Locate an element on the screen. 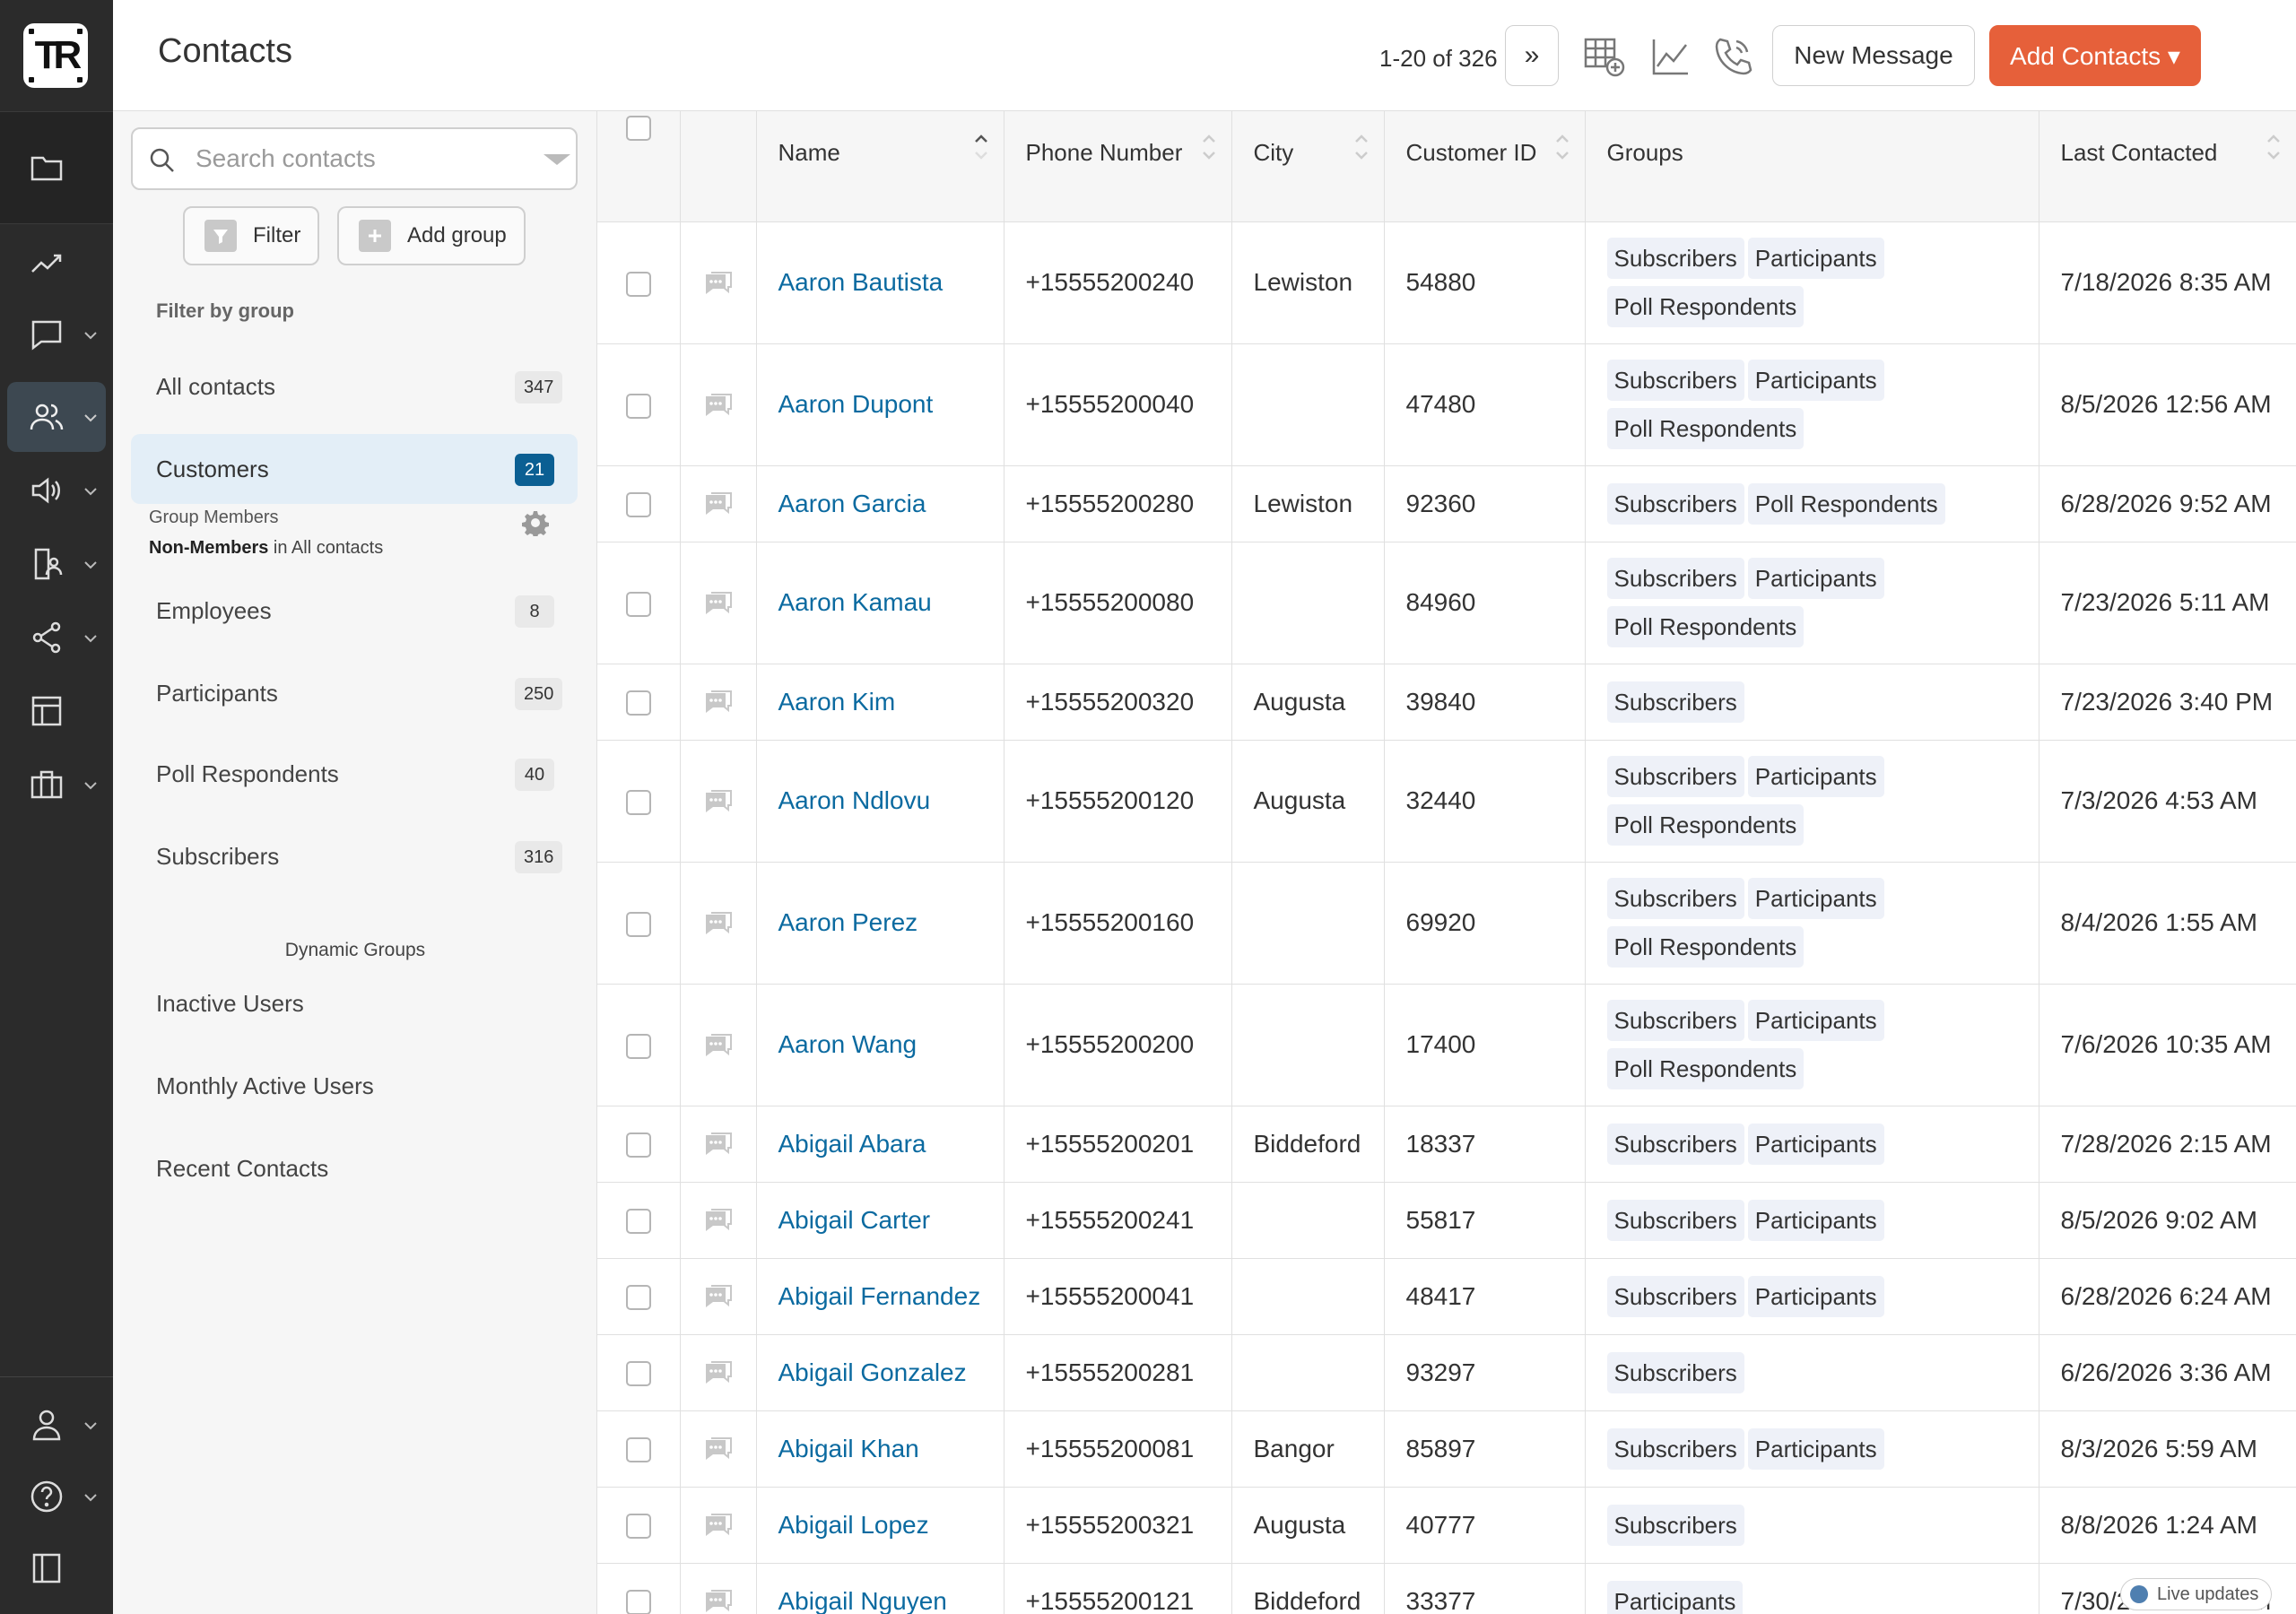 The height and width of the screenshot is (1614, 2296). integrations-nav-button is located at coordinates (56, 785).